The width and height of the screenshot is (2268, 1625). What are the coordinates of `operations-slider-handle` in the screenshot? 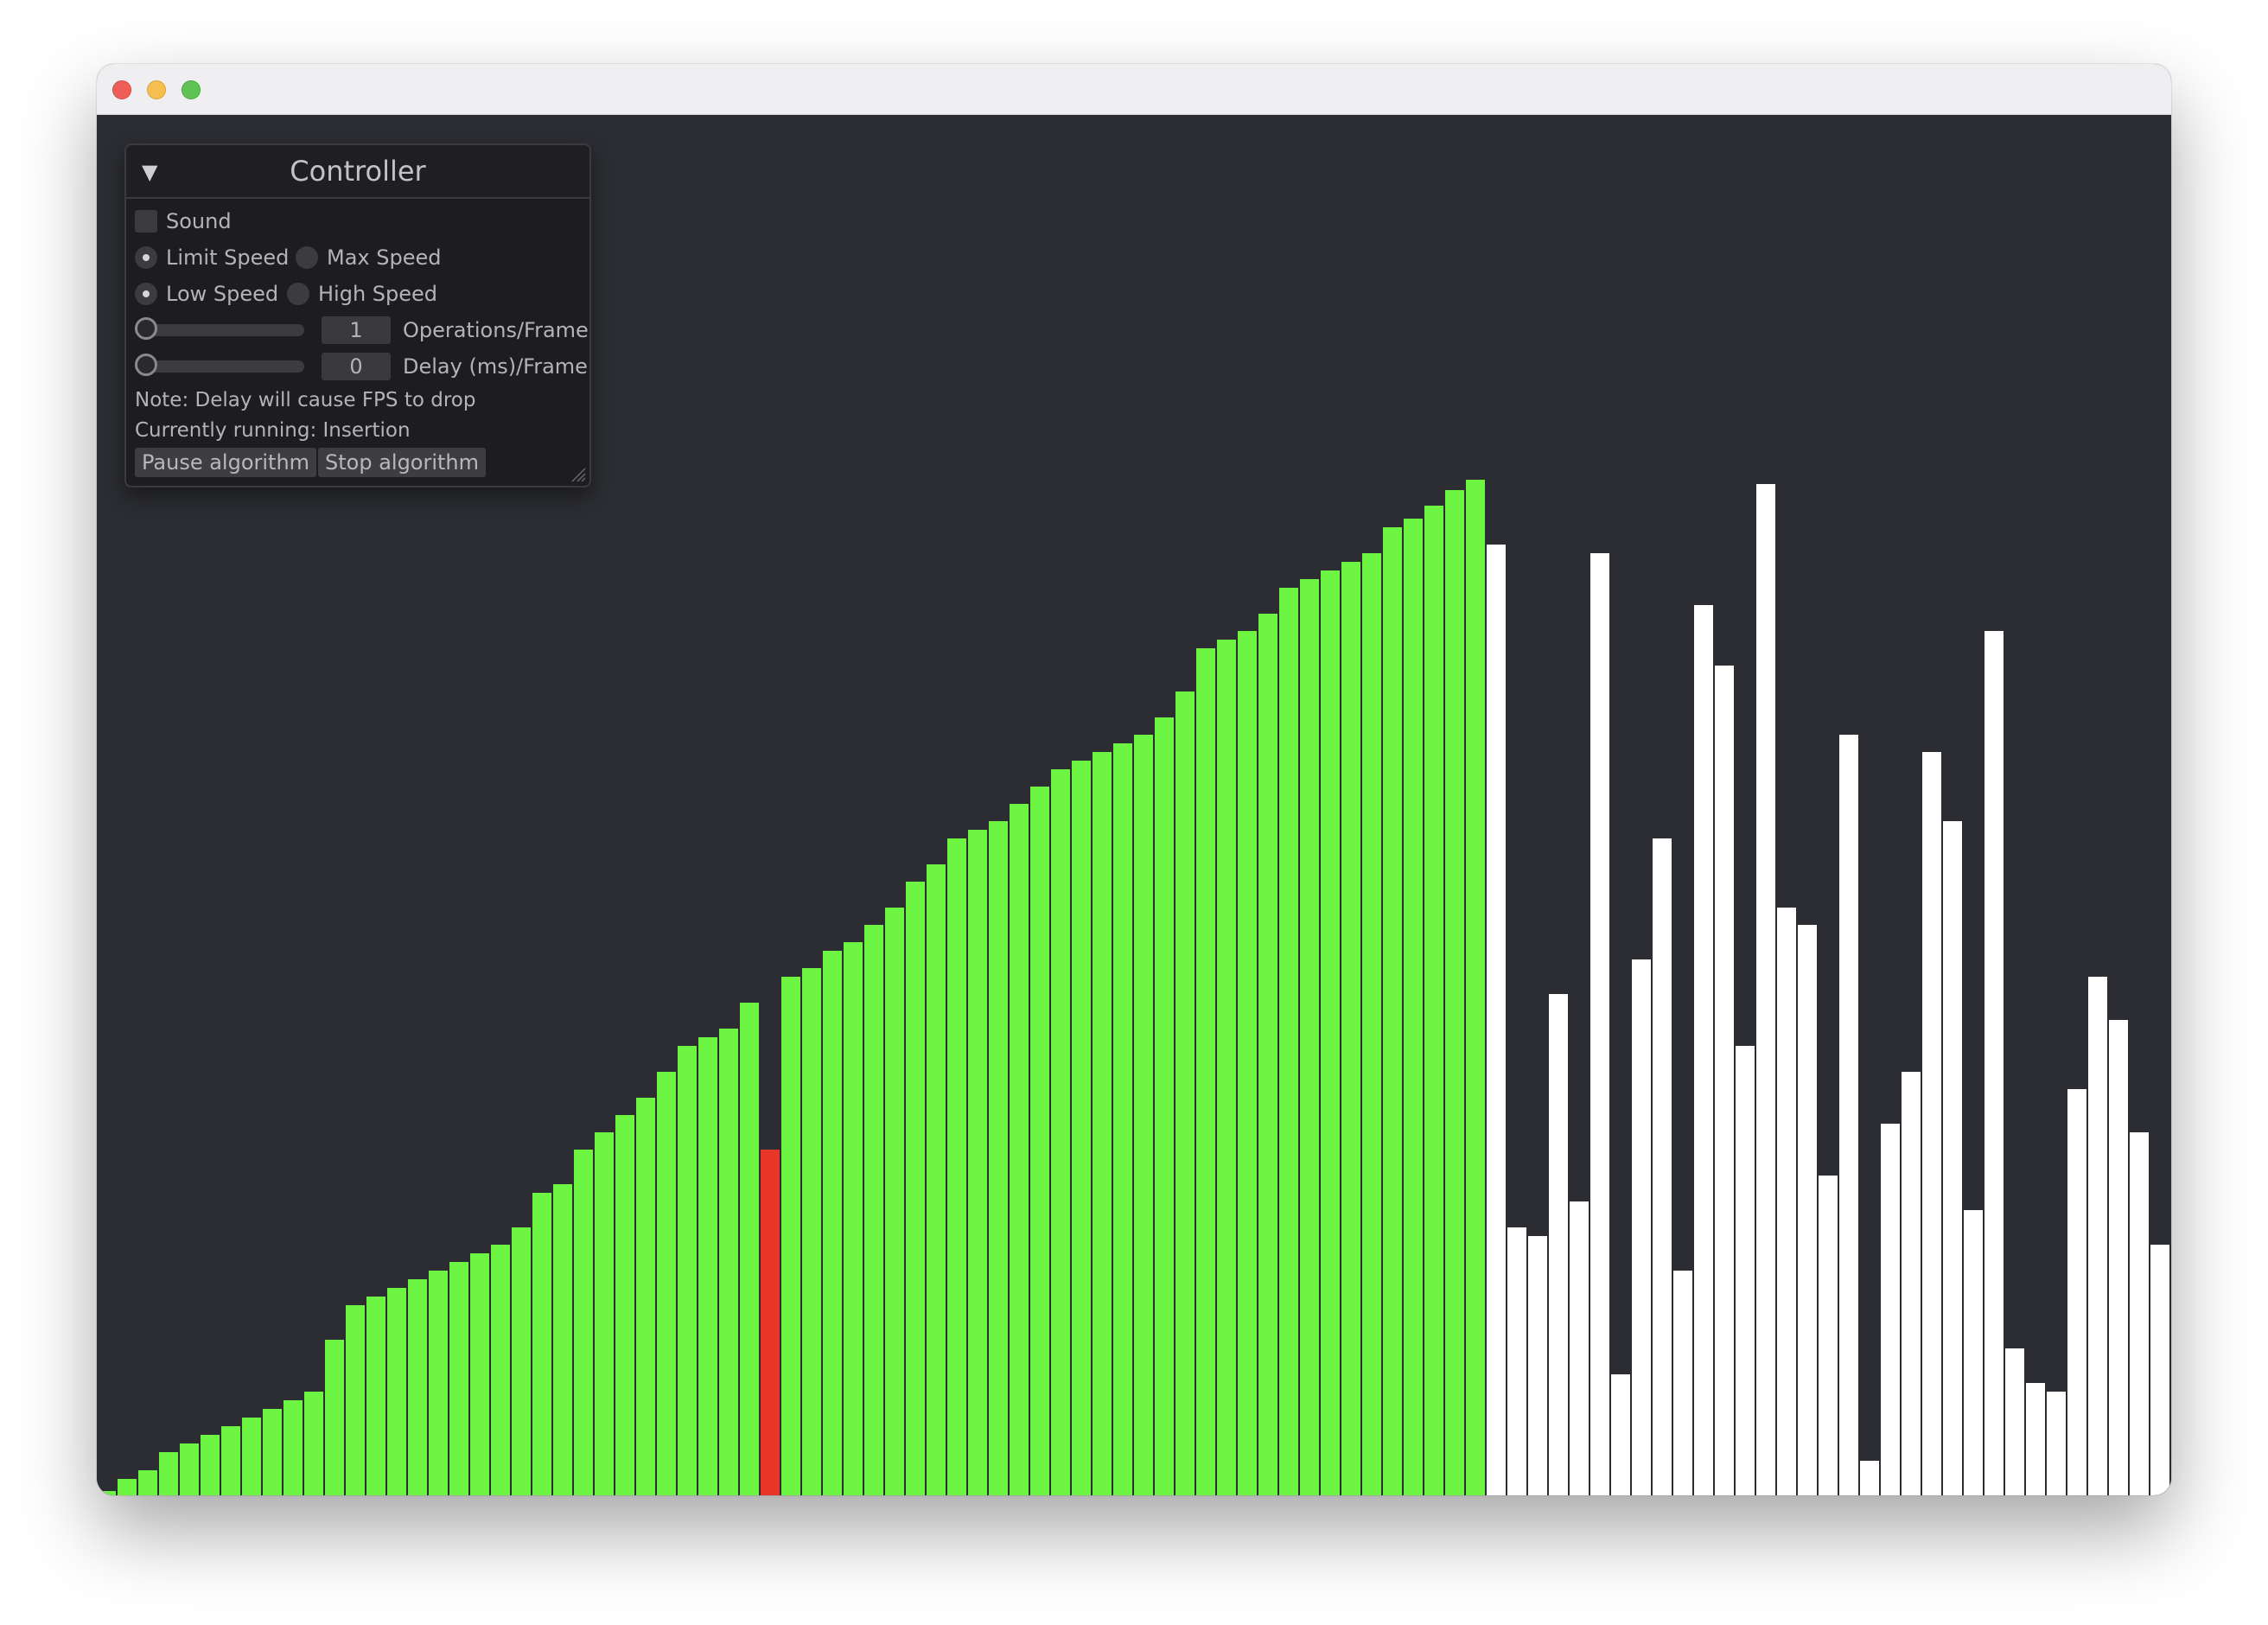 It's located at (146, 329).